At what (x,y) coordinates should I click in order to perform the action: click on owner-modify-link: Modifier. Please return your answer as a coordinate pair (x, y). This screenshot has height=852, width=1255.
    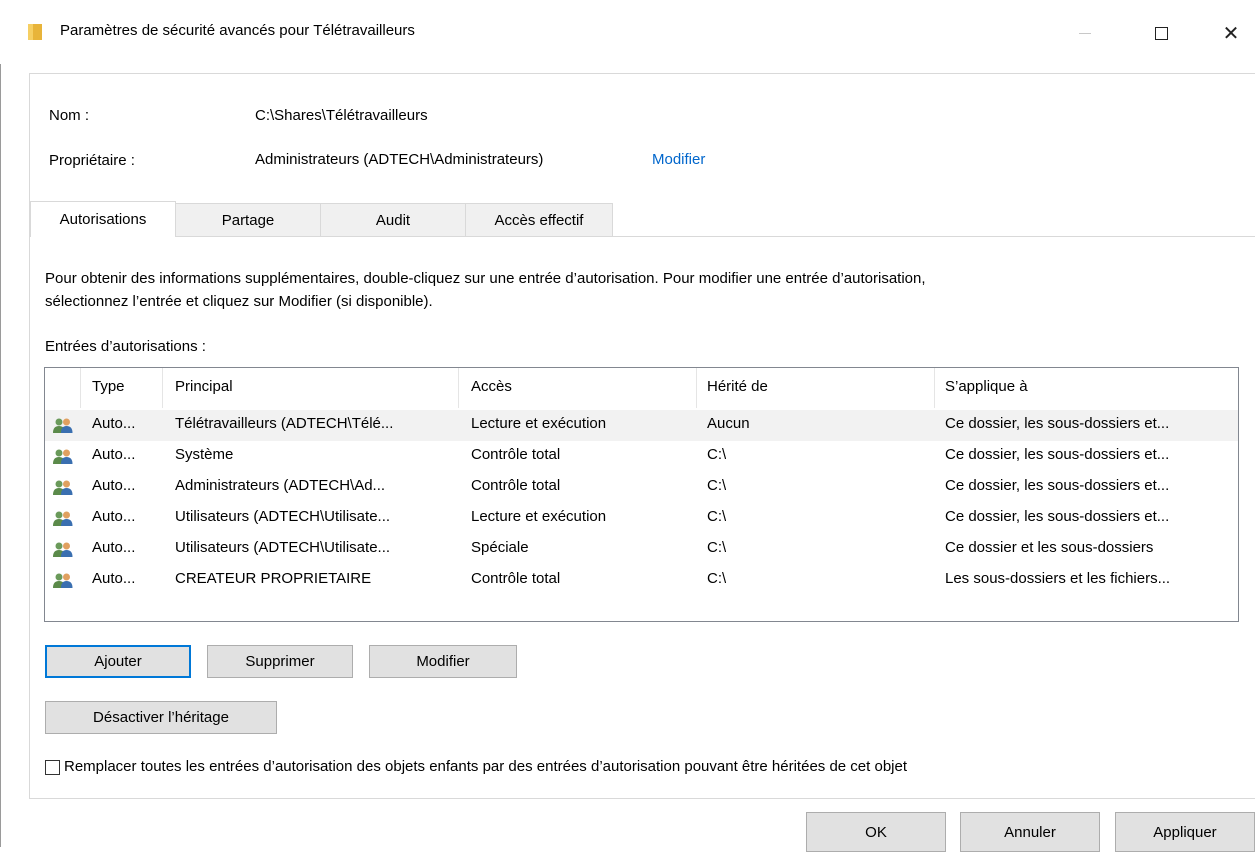
    Looking at the image, I should click on (678, 159).